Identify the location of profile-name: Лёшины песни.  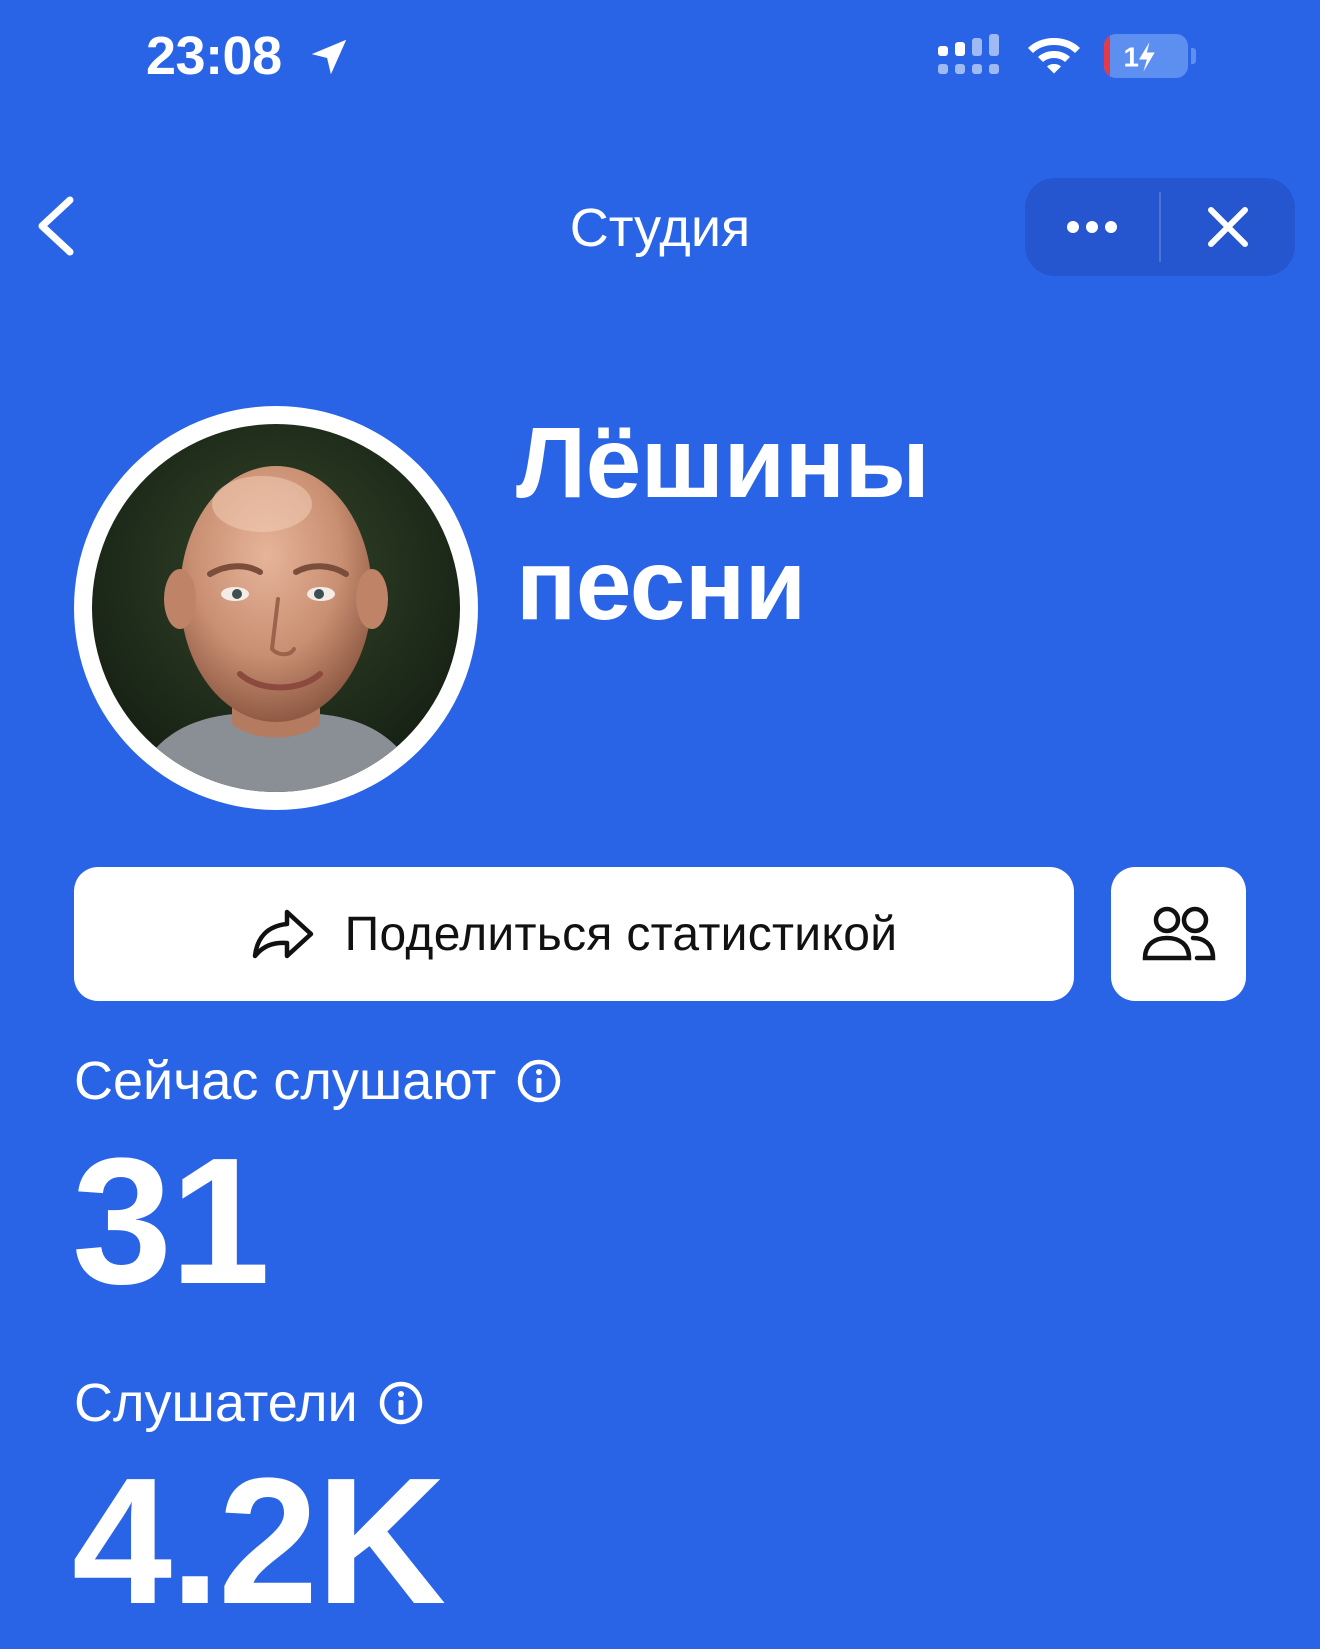
(723, 524).